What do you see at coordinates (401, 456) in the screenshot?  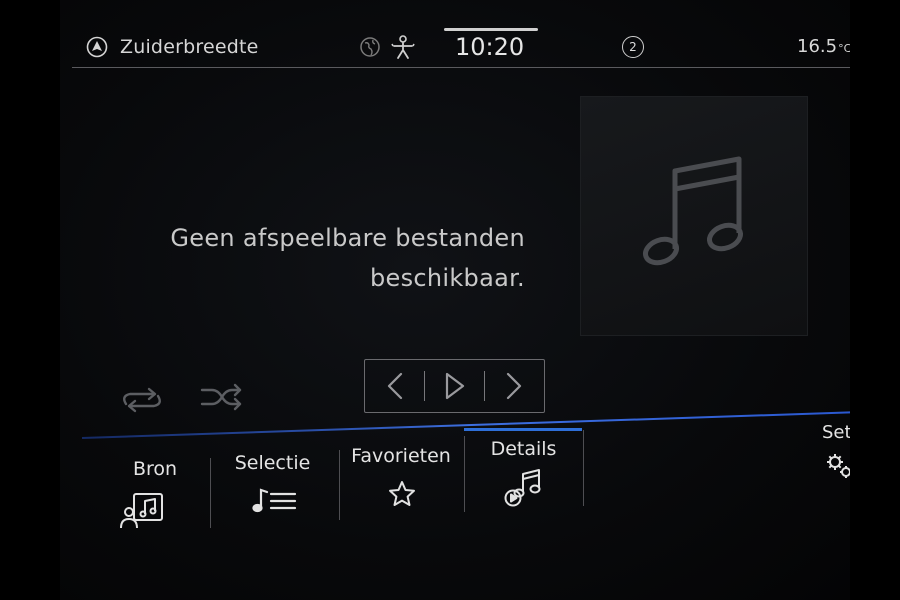 I see `menu-item-label: Favorieten` at bounding box center [401, 456].